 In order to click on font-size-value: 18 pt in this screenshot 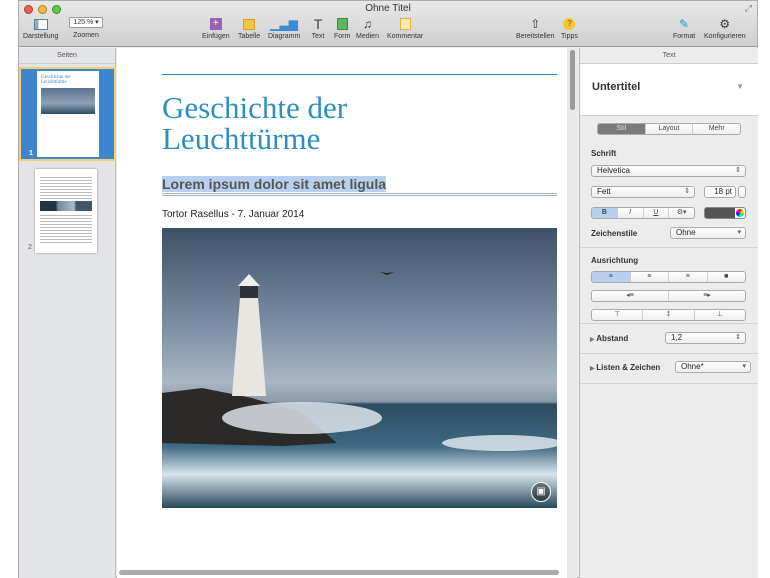, I will do `click(723, 191)`.